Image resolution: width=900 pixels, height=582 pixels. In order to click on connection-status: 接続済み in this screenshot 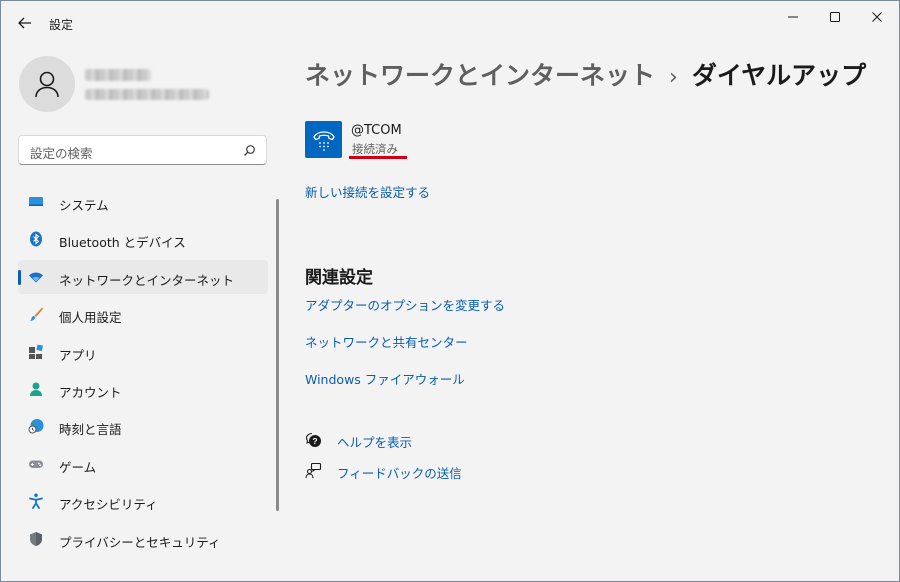, I will do `click(375, 149)`.